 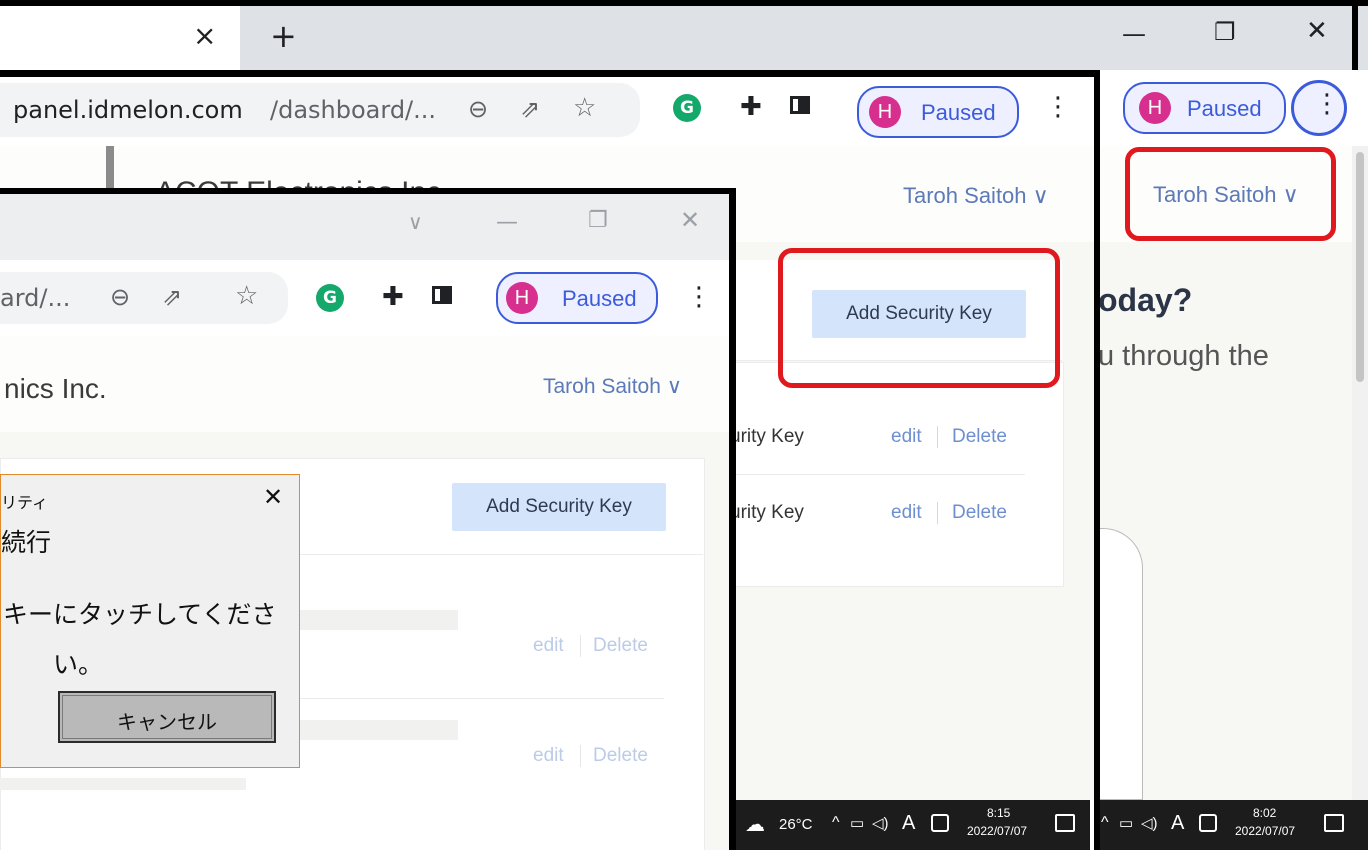 I want to click on front-user-menu: Taroh Saitoh ∨, so click(x=612, y=386).